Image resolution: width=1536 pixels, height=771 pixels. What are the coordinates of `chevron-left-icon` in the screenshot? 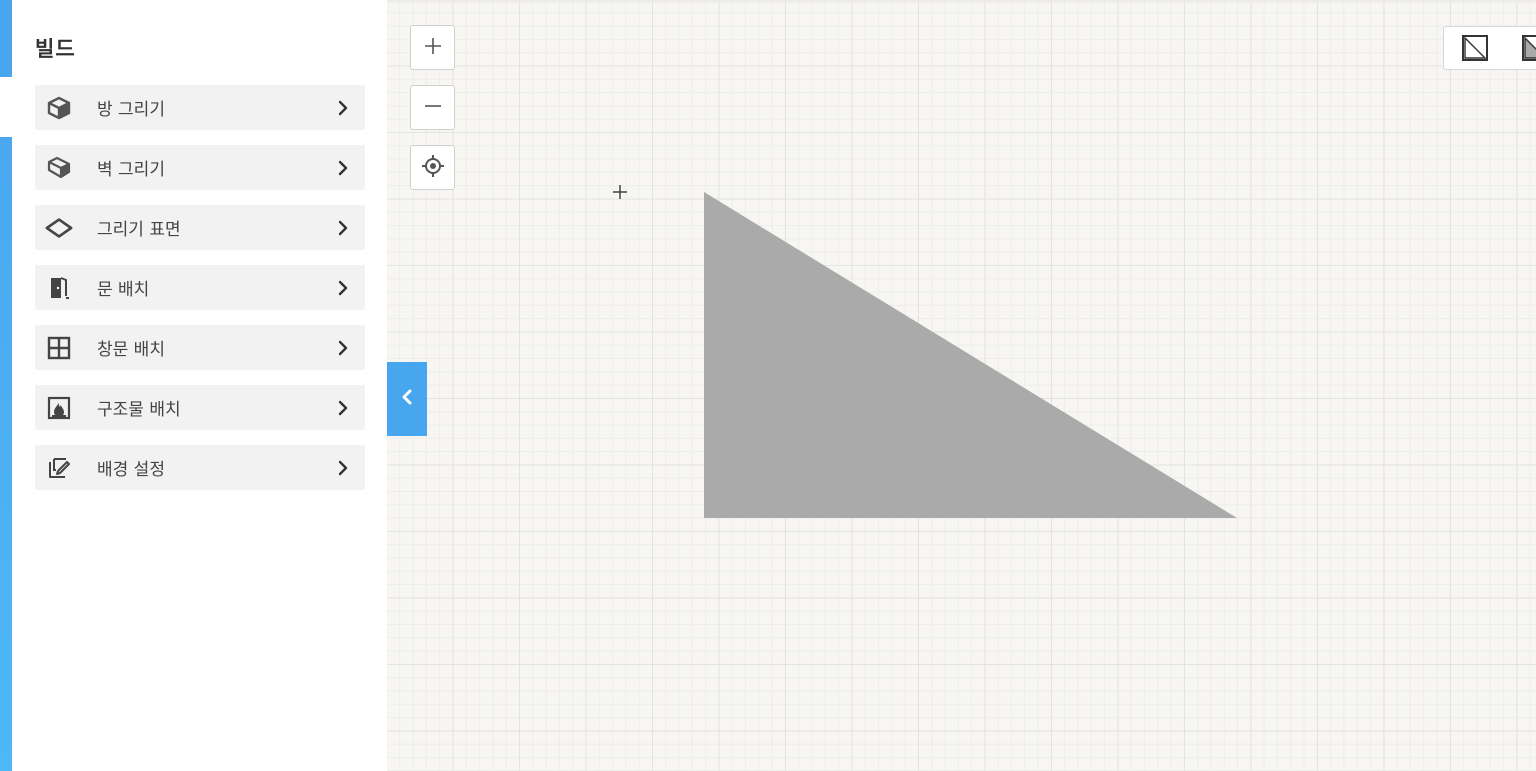 It's located at (407, 399).